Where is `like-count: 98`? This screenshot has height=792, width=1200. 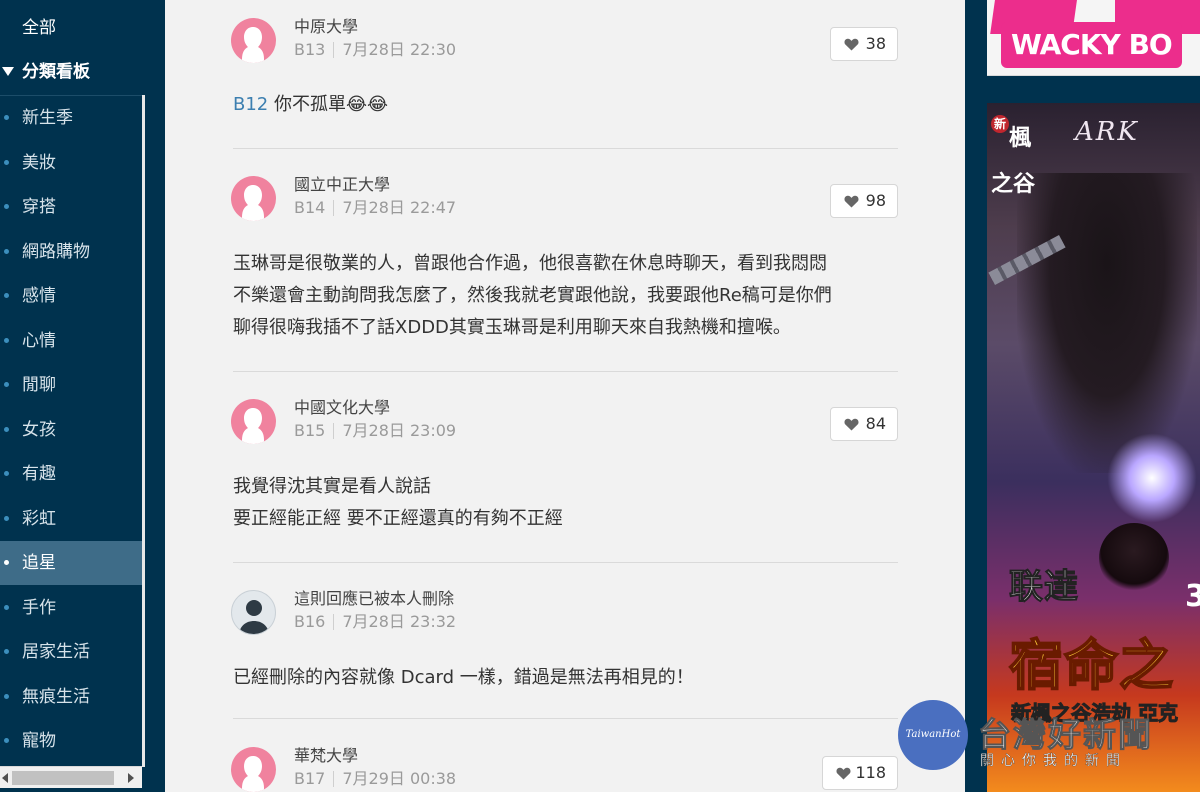 like-count: 98 is located at coordinates (875, 200).